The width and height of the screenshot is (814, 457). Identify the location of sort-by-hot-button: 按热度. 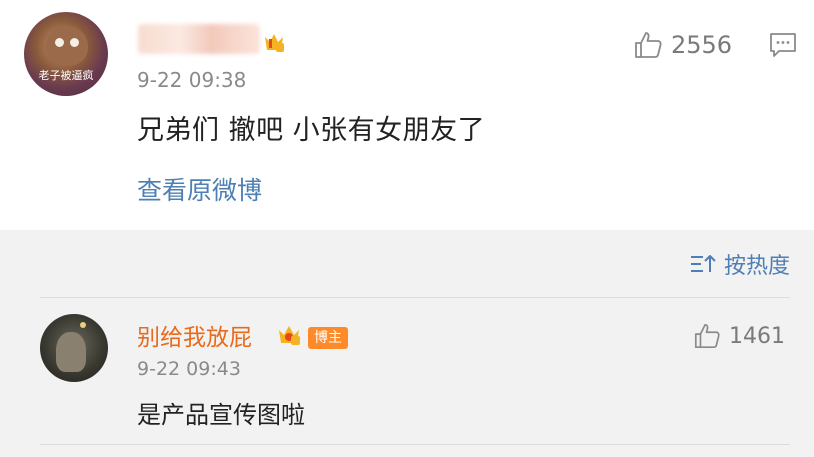
(740, 264).